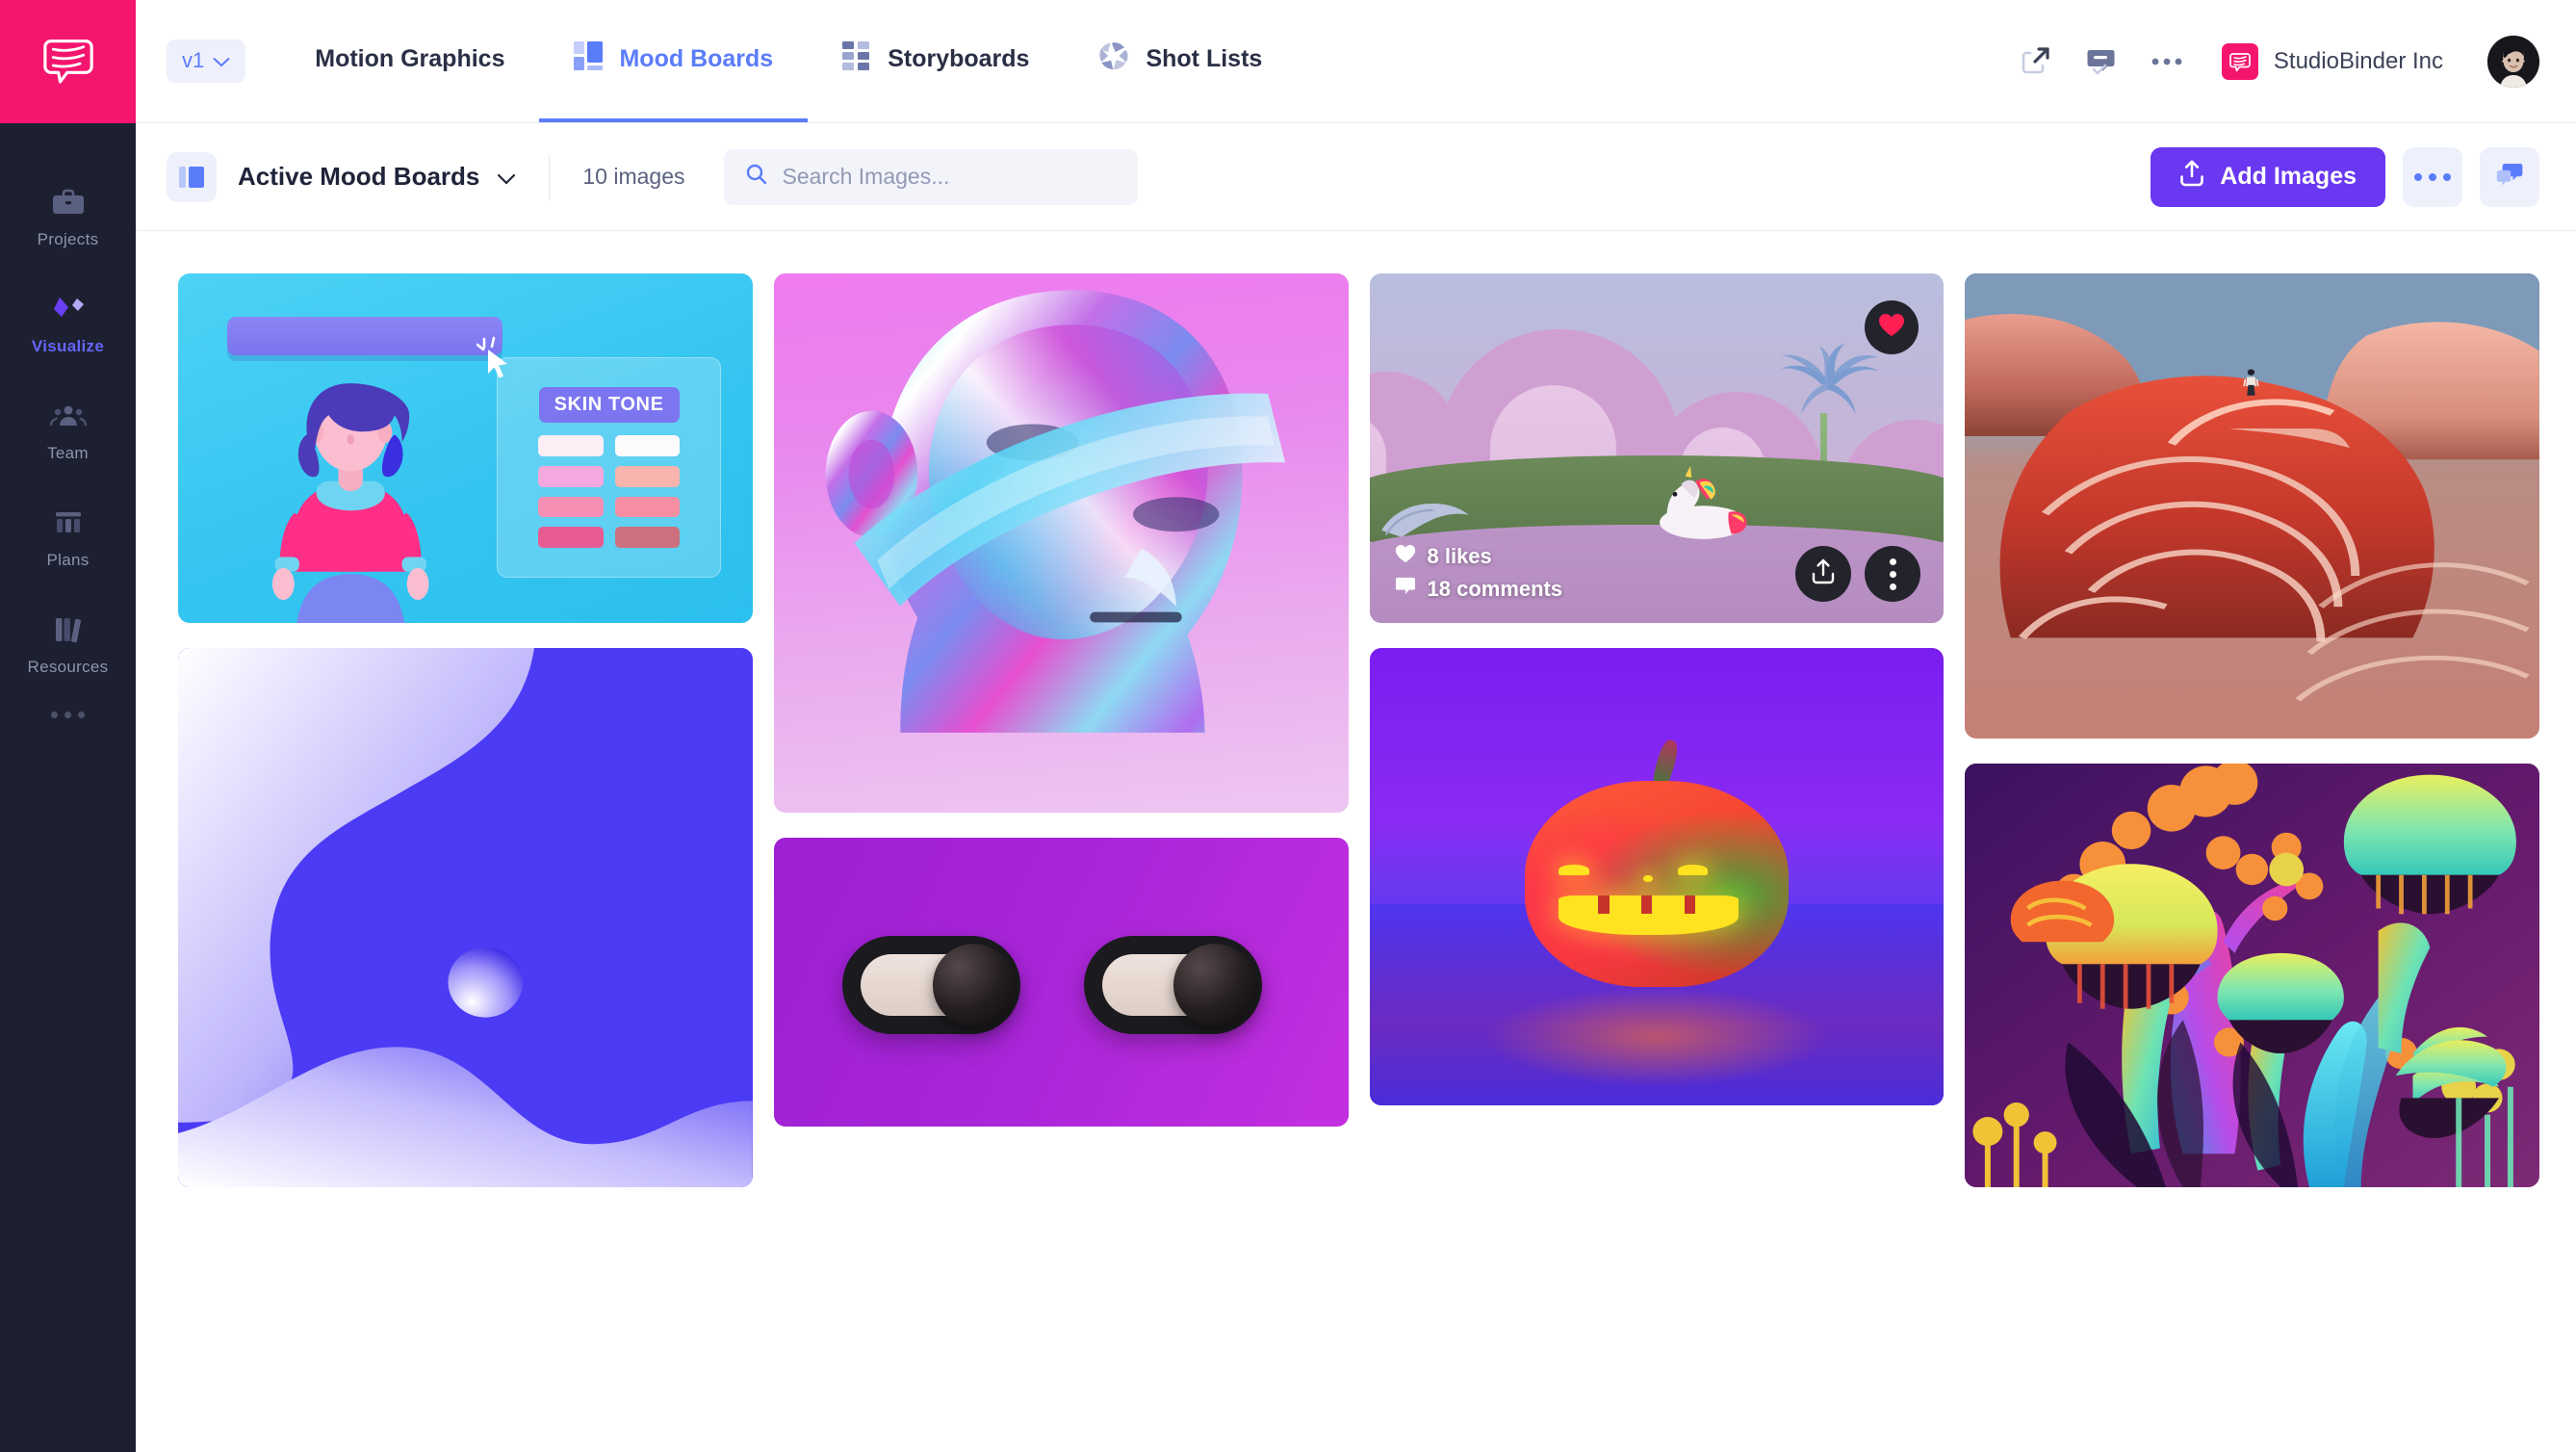 Image resolution: width=2576 pixels, height=1452 pixels. Describe the element at coordinates (2513, 61) in the screenshot. I see `avatar` at that location.